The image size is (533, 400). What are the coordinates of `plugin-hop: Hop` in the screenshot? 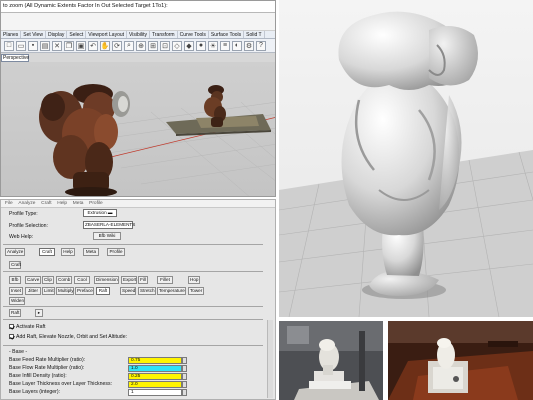 It's located at (194, 280).